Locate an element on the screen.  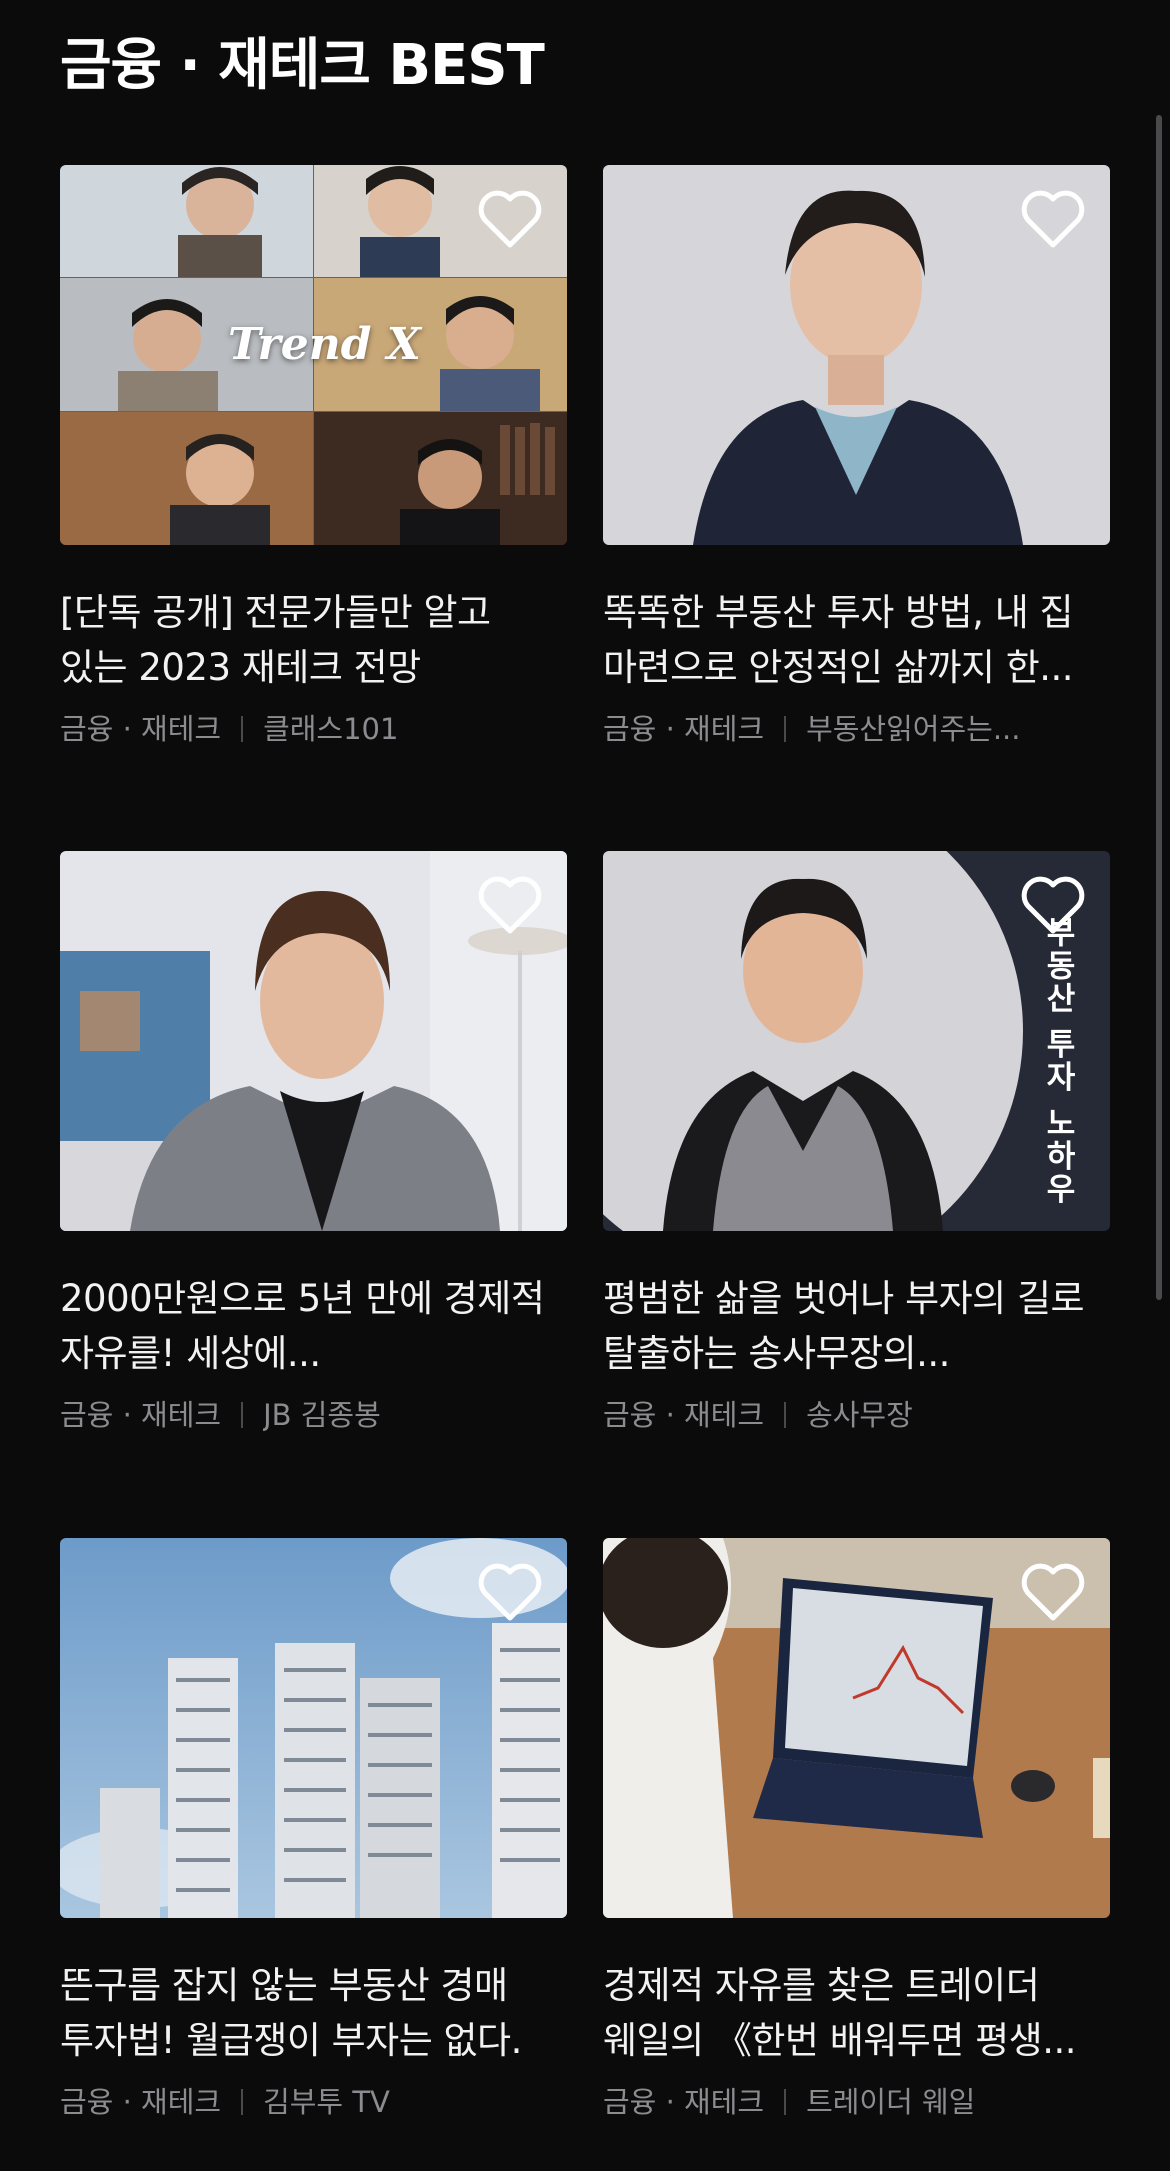
course-meta: 금융 · 재테크 JB 김종봉 is located at coordinates (313, 1415).